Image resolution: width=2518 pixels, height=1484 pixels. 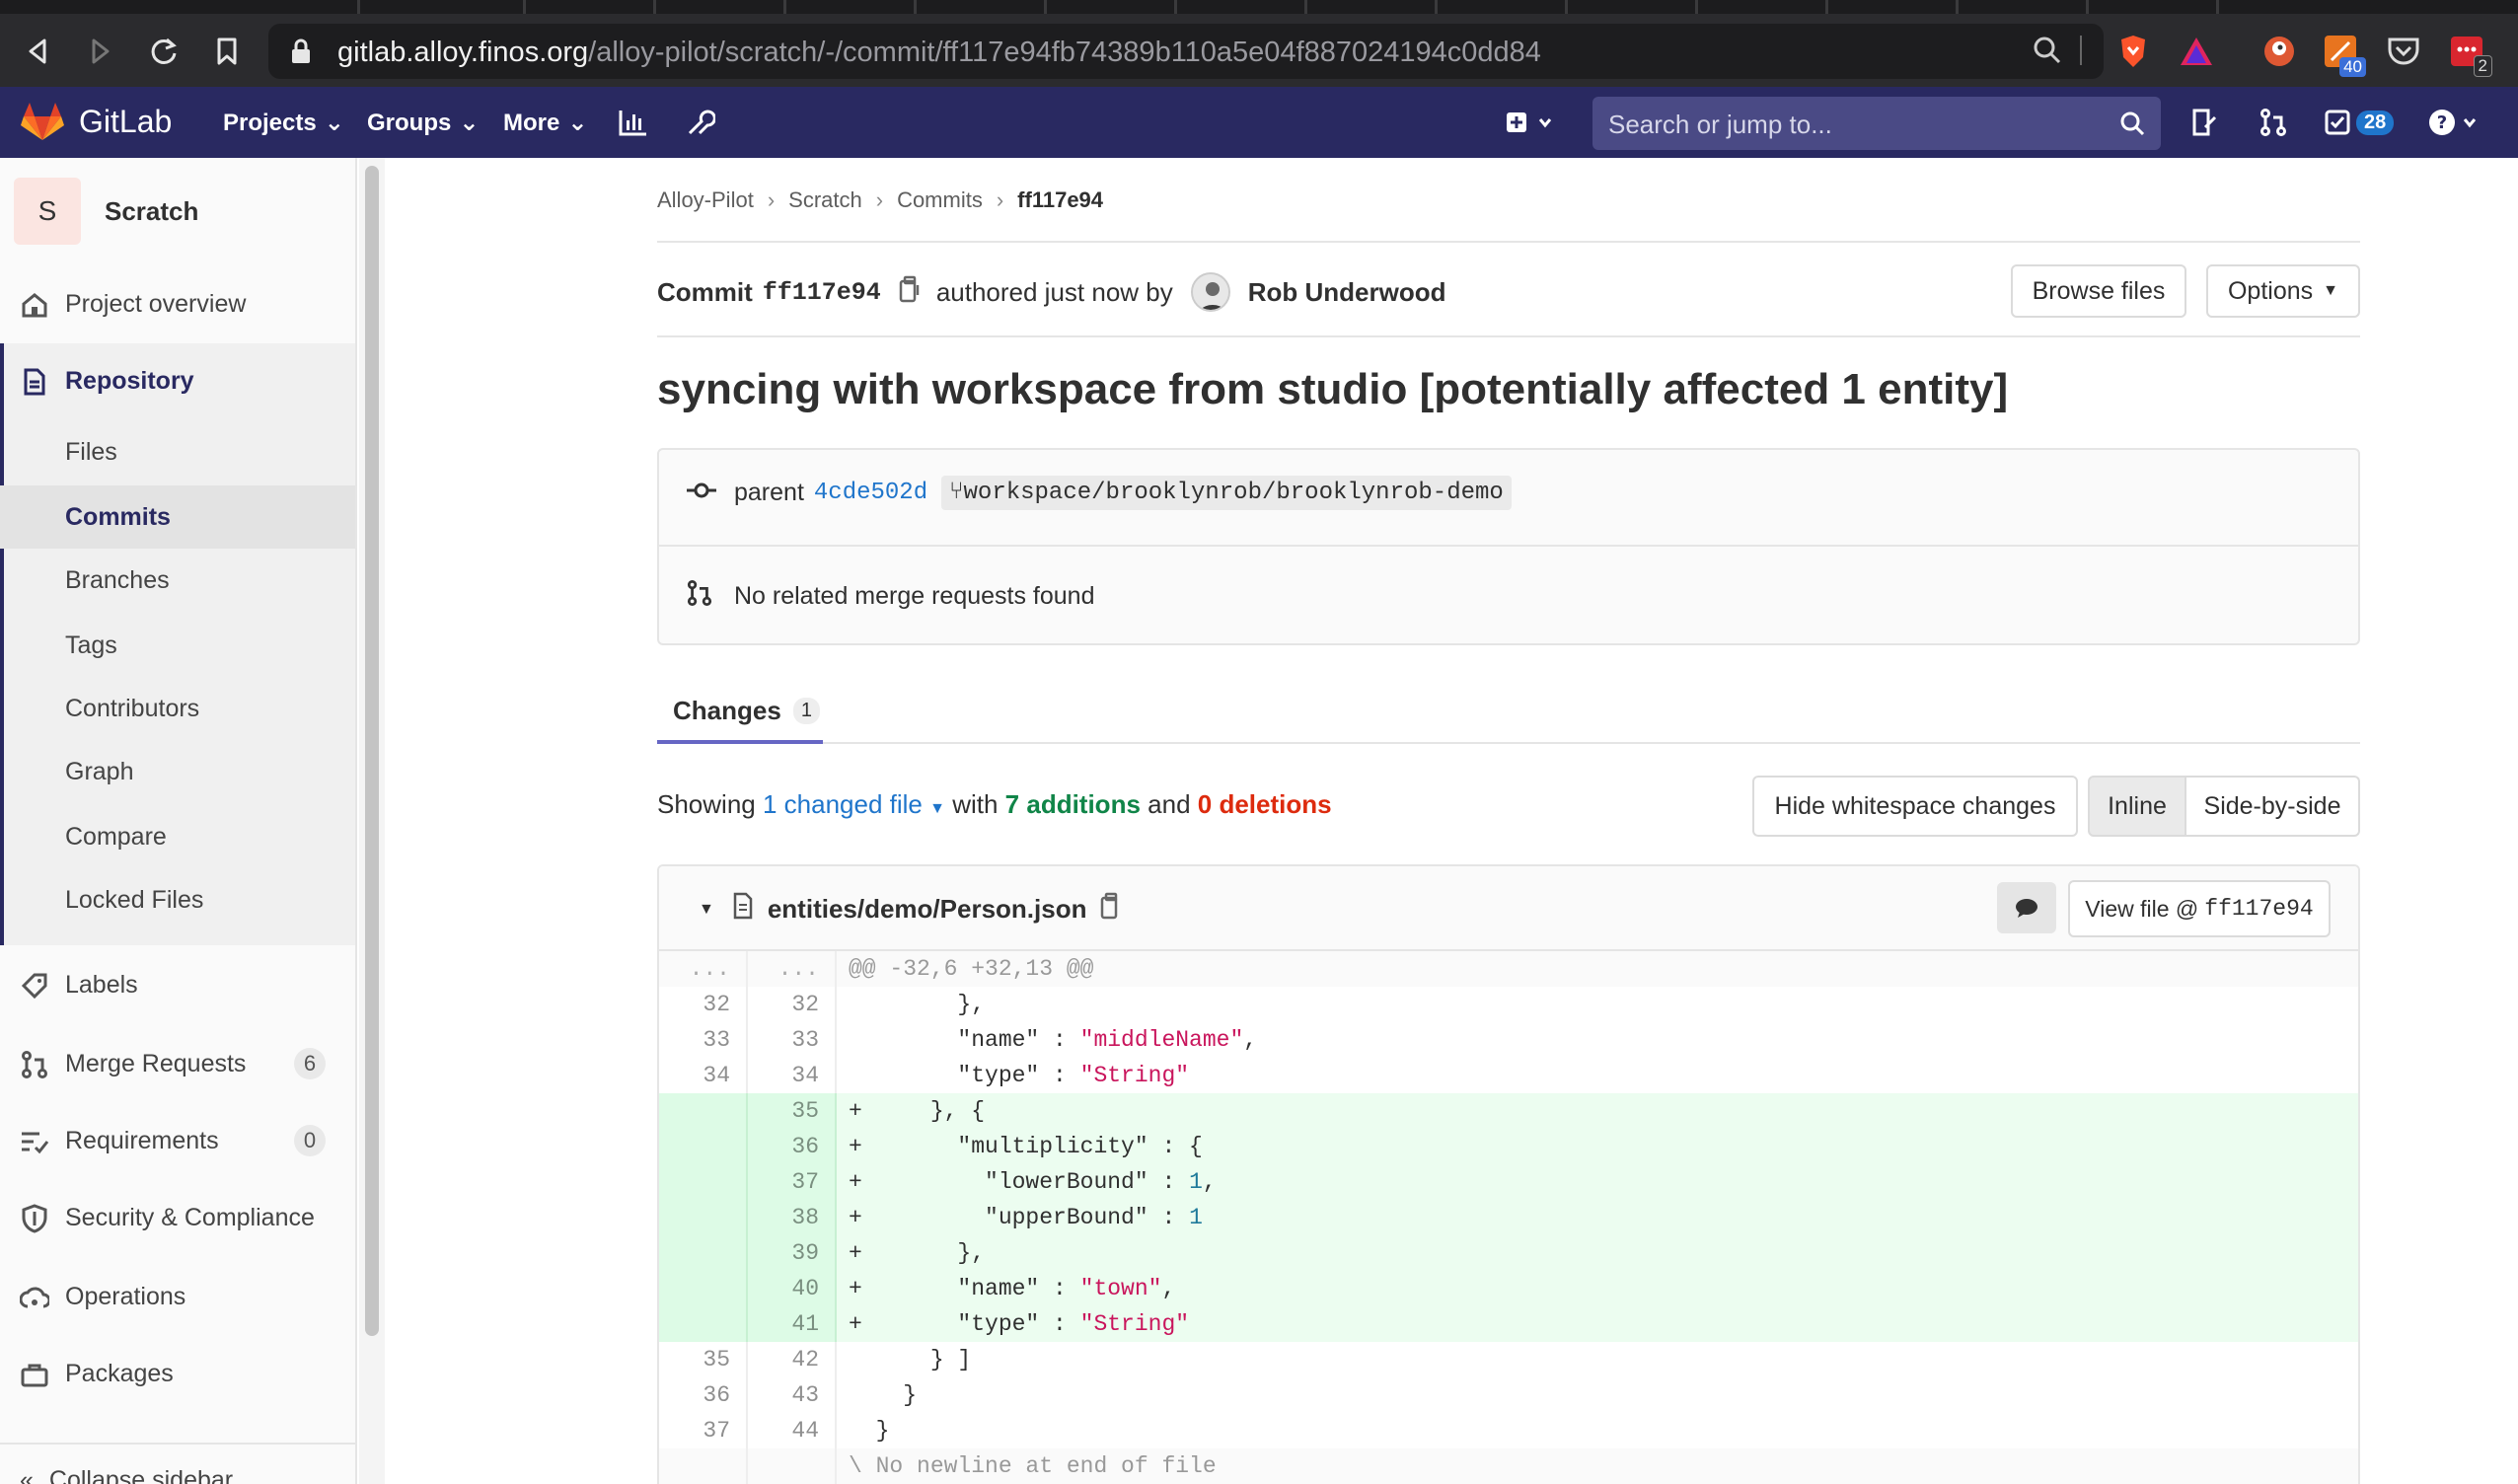 What do you see at coordinates (34, 1218) in the screenshot?
I see `shield-icon` at bounding box center [34, 1218].